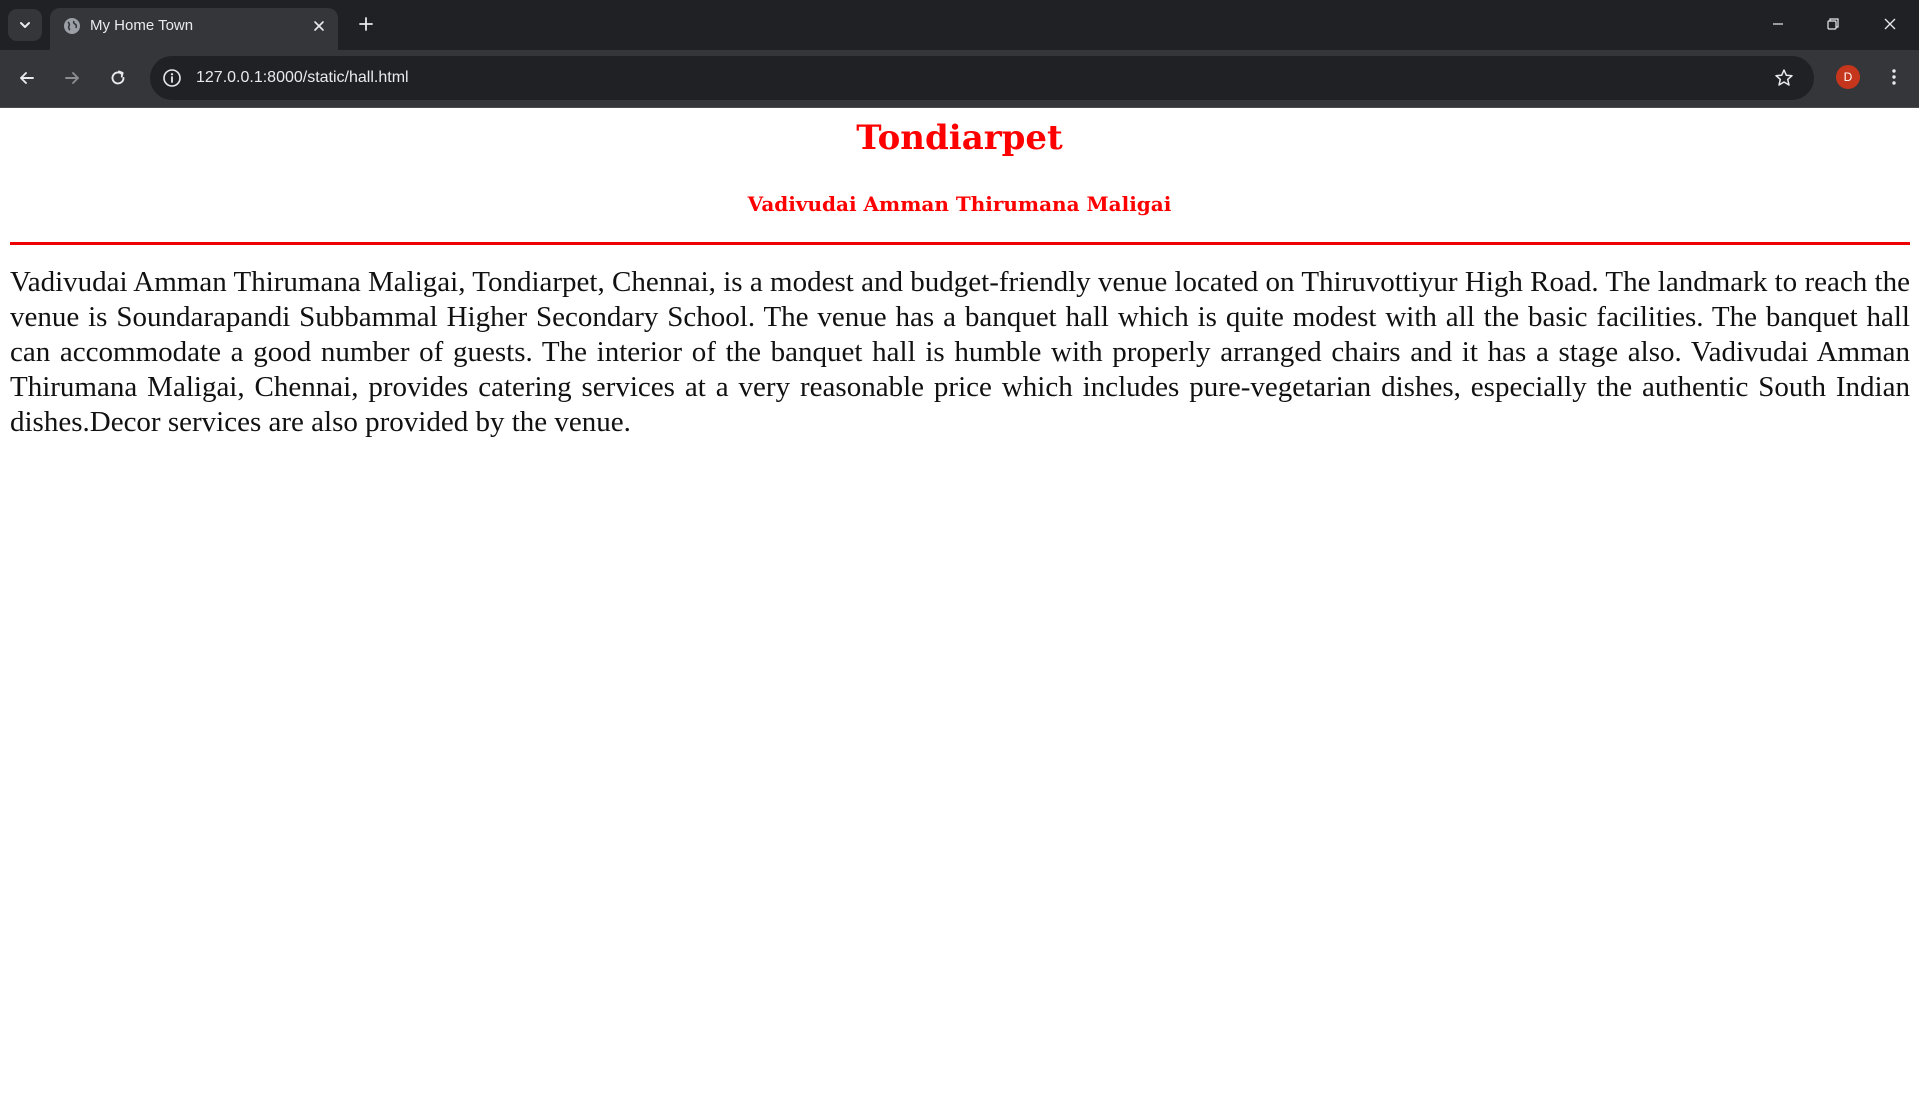 This screenshot has height=1104, width=1919. I want to click on chevron-down-icon, so click(25, 25).